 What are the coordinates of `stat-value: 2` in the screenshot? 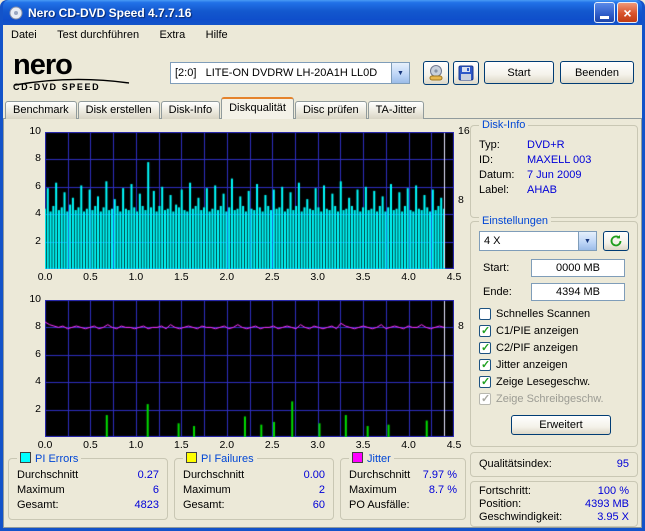 It's located at (321, 490).